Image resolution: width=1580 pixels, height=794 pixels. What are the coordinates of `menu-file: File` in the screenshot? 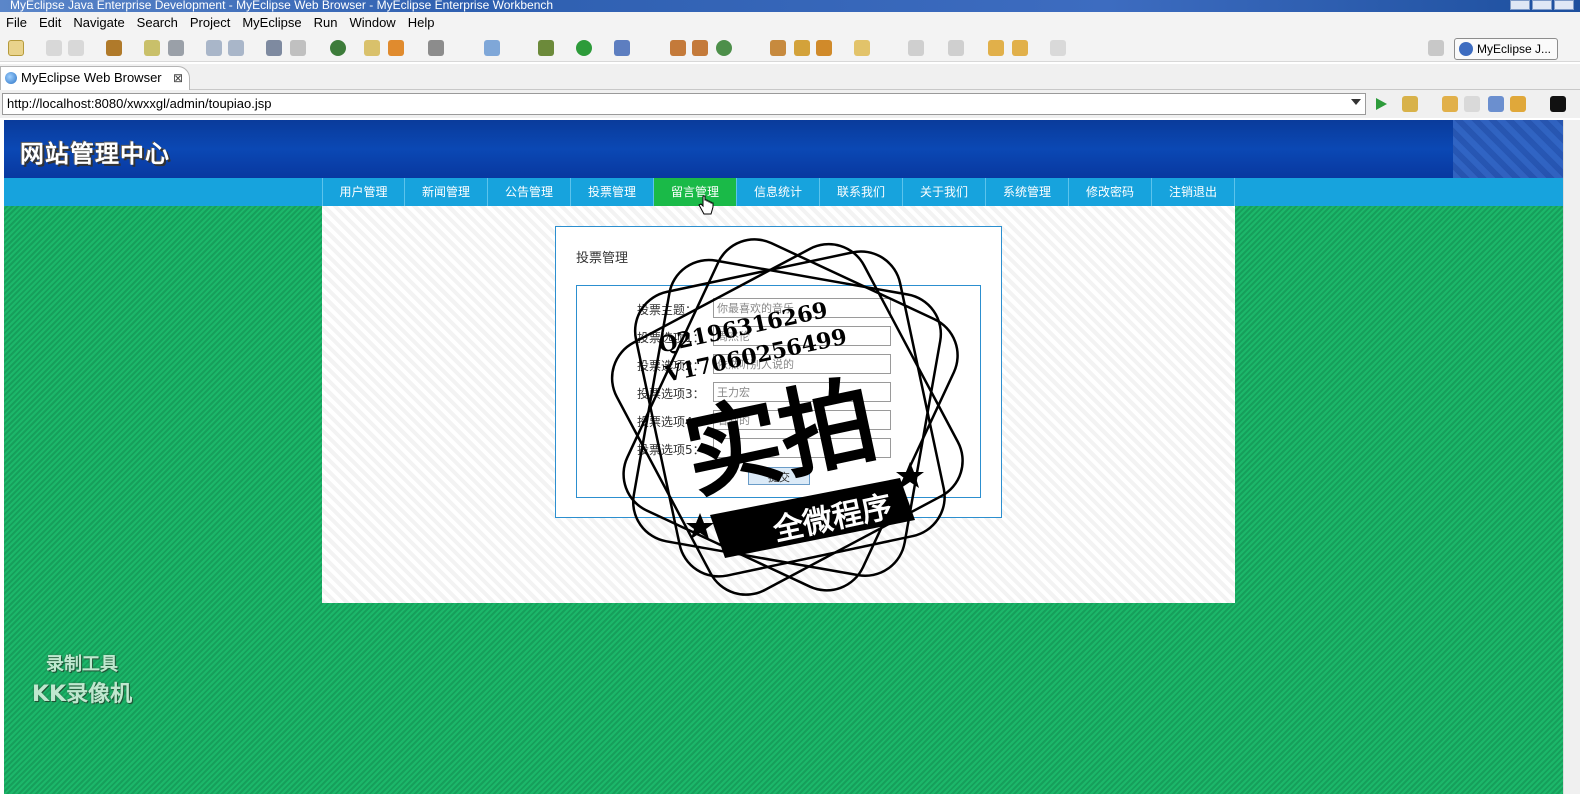 It's located at (16, 23).